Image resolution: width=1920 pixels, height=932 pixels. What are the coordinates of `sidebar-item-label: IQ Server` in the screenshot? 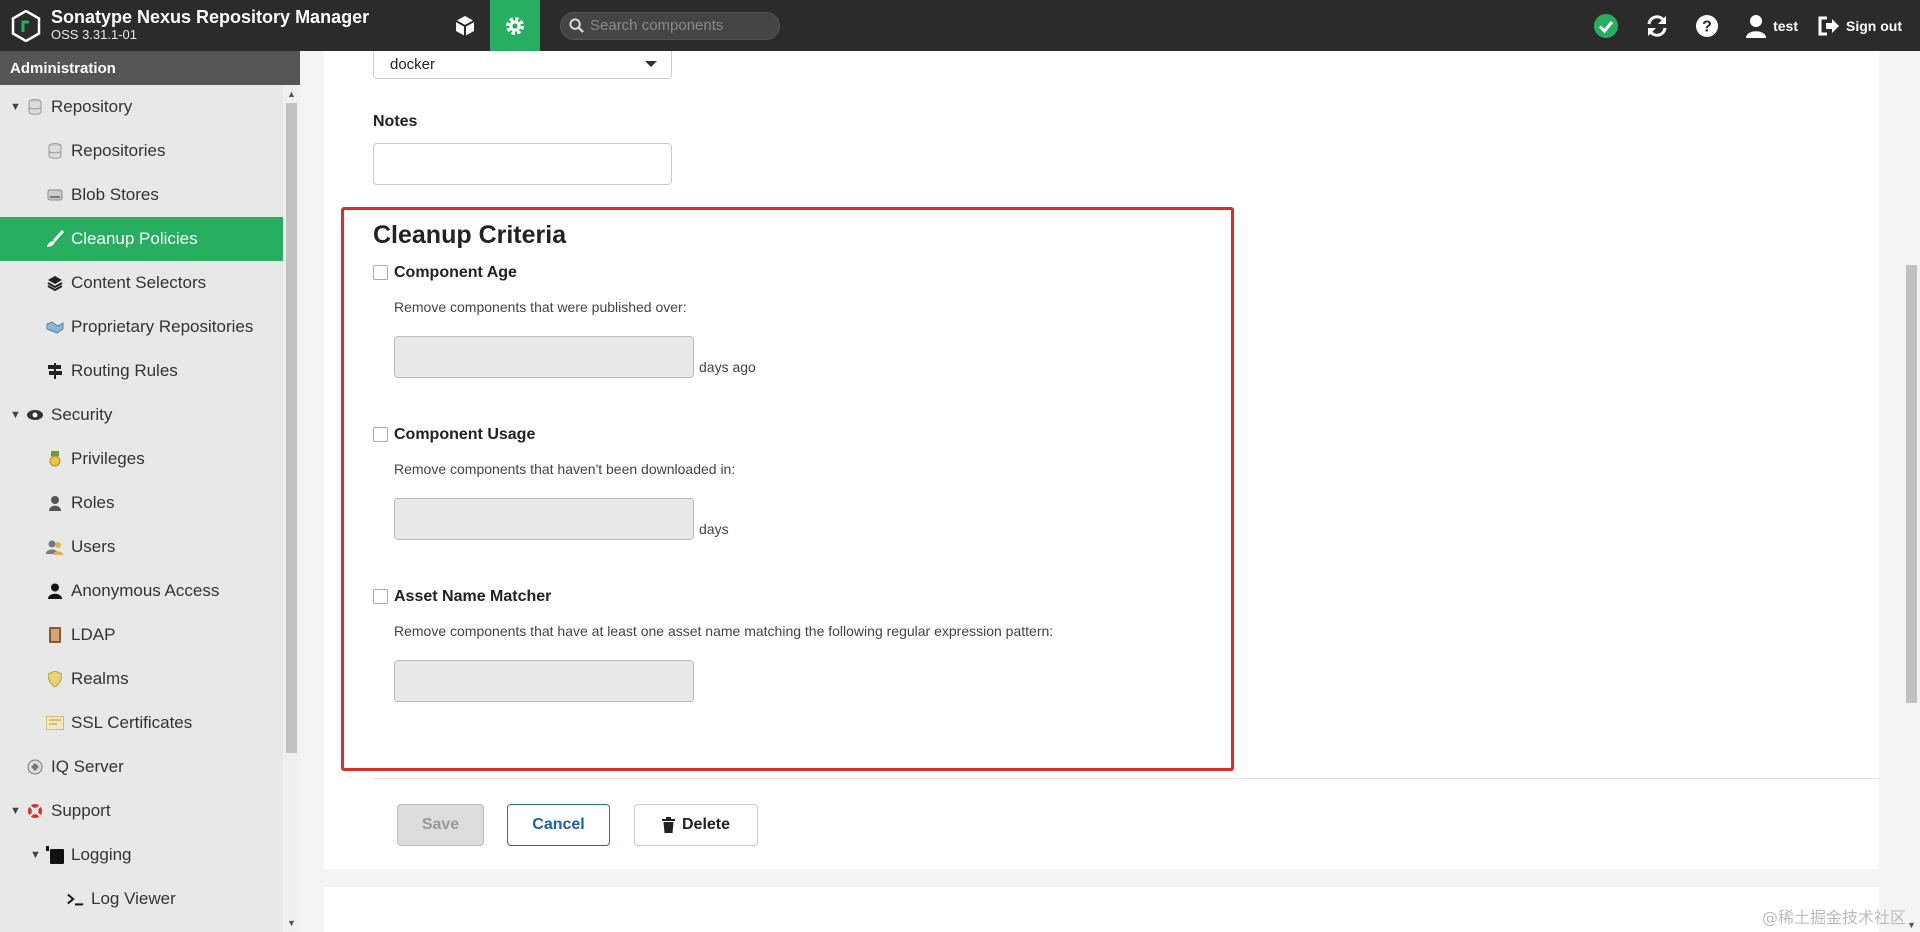 It's located at (87, 766).